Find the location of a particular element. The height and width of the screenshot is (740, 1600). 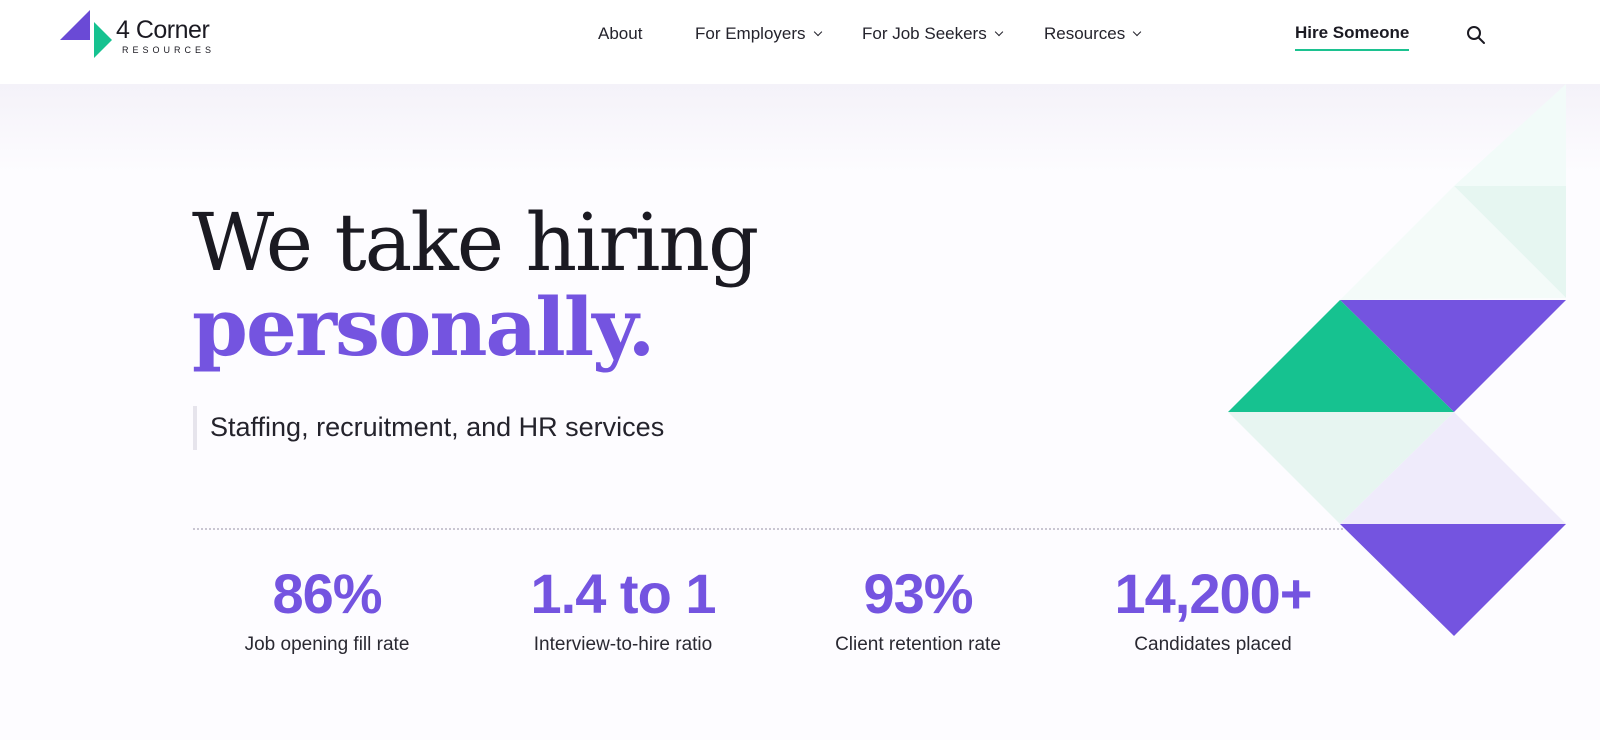

stat-label: Client retention rate is located at coordinates (918, 644).